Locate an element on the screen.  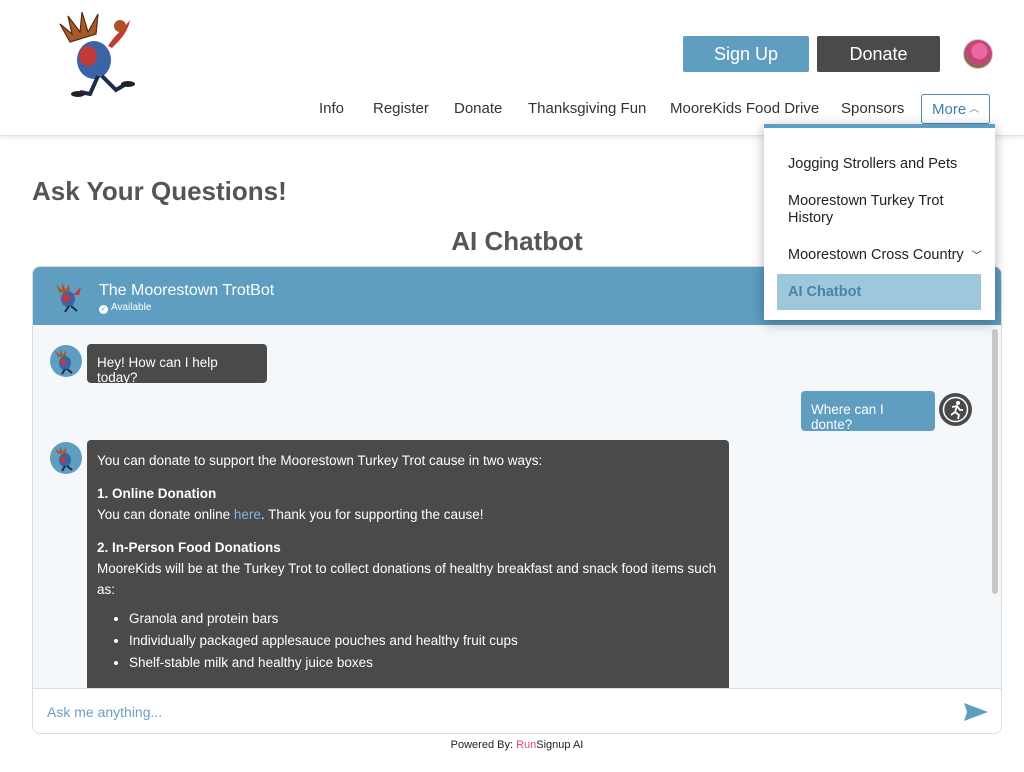
more-label: More is located at coordinates (949, 109).